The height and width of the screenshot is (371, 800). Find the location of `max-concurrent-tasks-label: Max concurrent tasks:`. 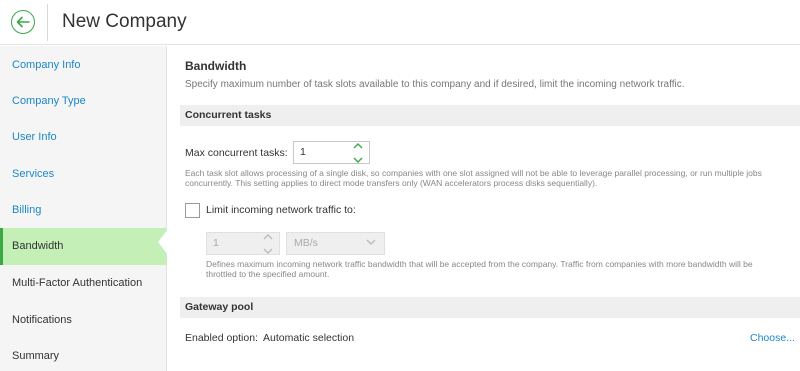

max-concurrent-tasks-label: Max concurrent tasks: is located at coordinates (236, 153).